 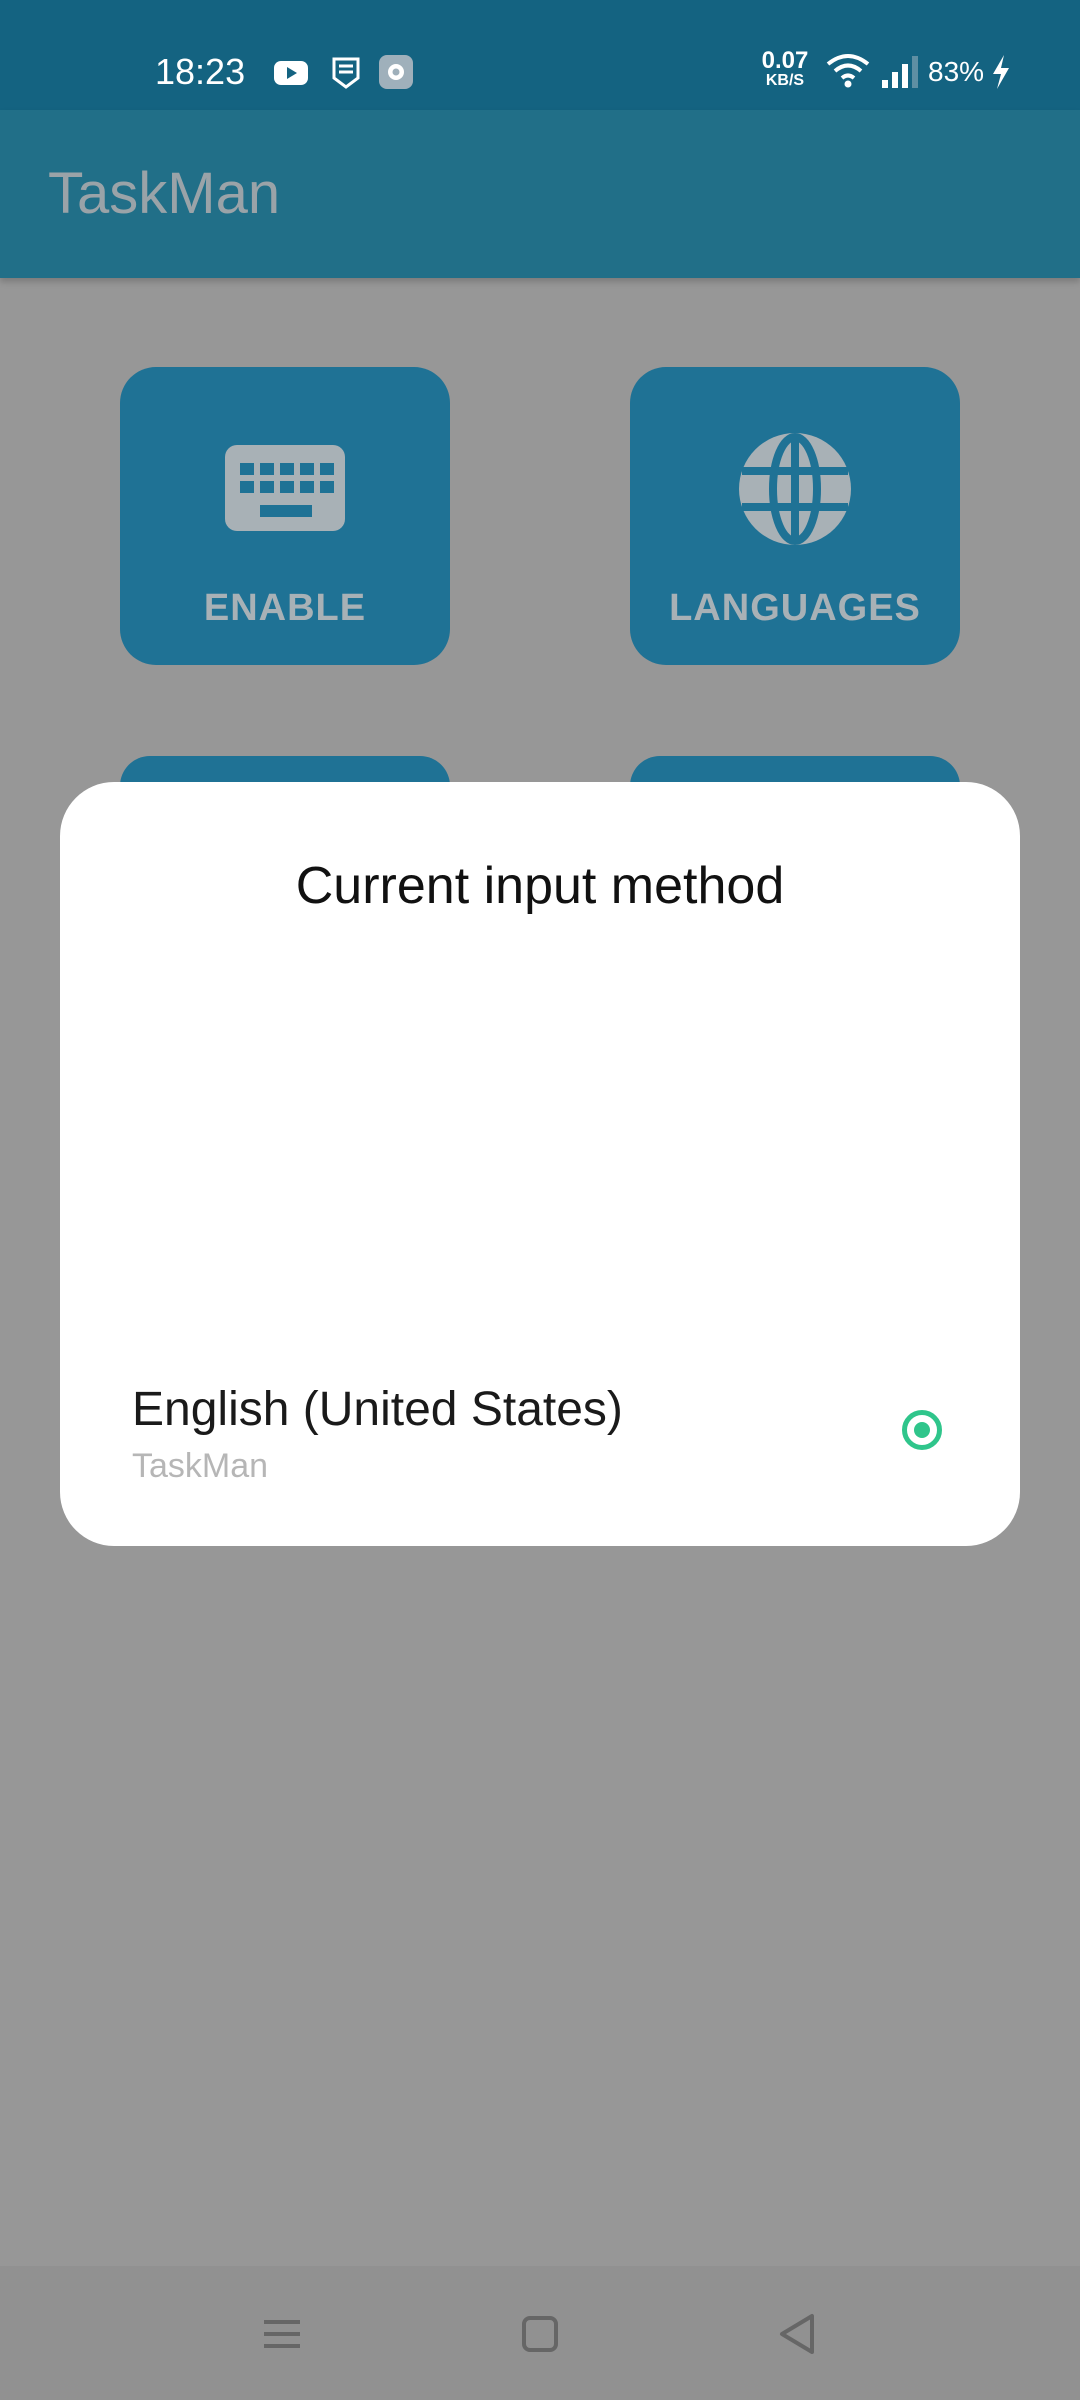 What do you see at coordinates (282, 2334) in the screenshot?
I see `menu-icon` at bounding box center [282, 2334].